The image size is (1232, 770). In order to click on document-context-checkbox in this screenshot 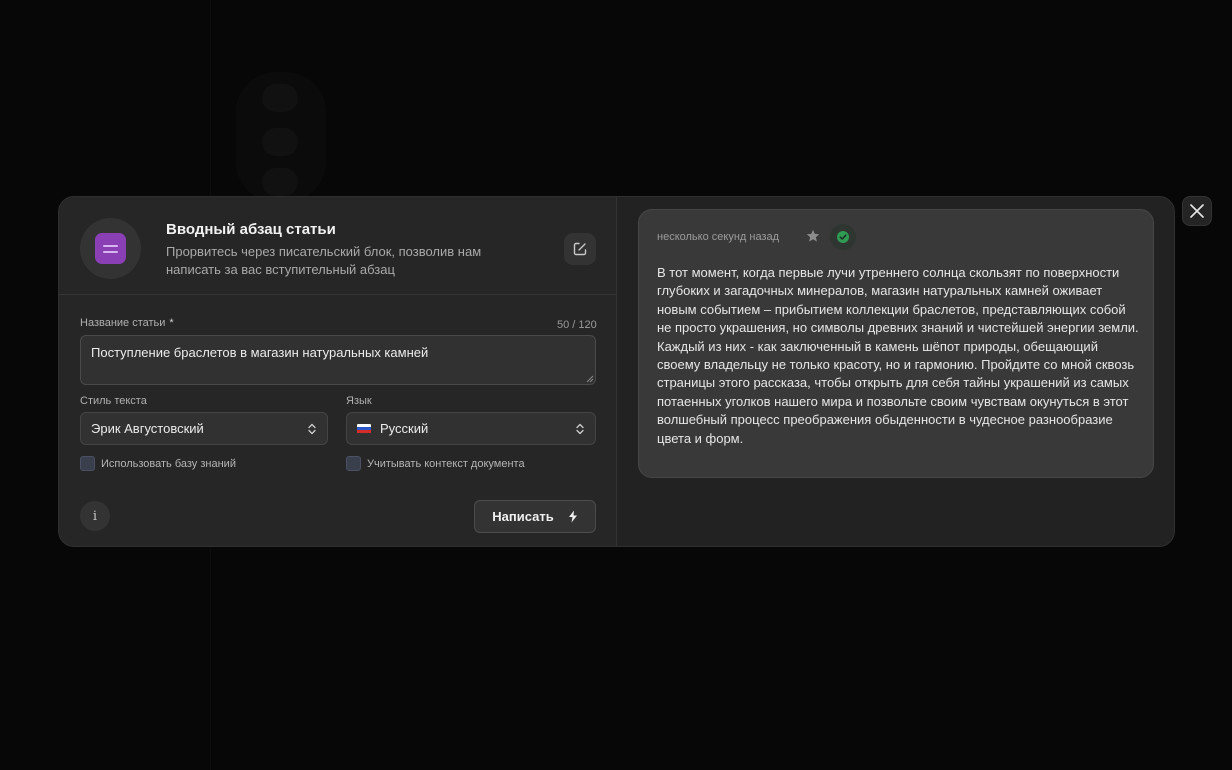, I will do `click(353, 463)`.